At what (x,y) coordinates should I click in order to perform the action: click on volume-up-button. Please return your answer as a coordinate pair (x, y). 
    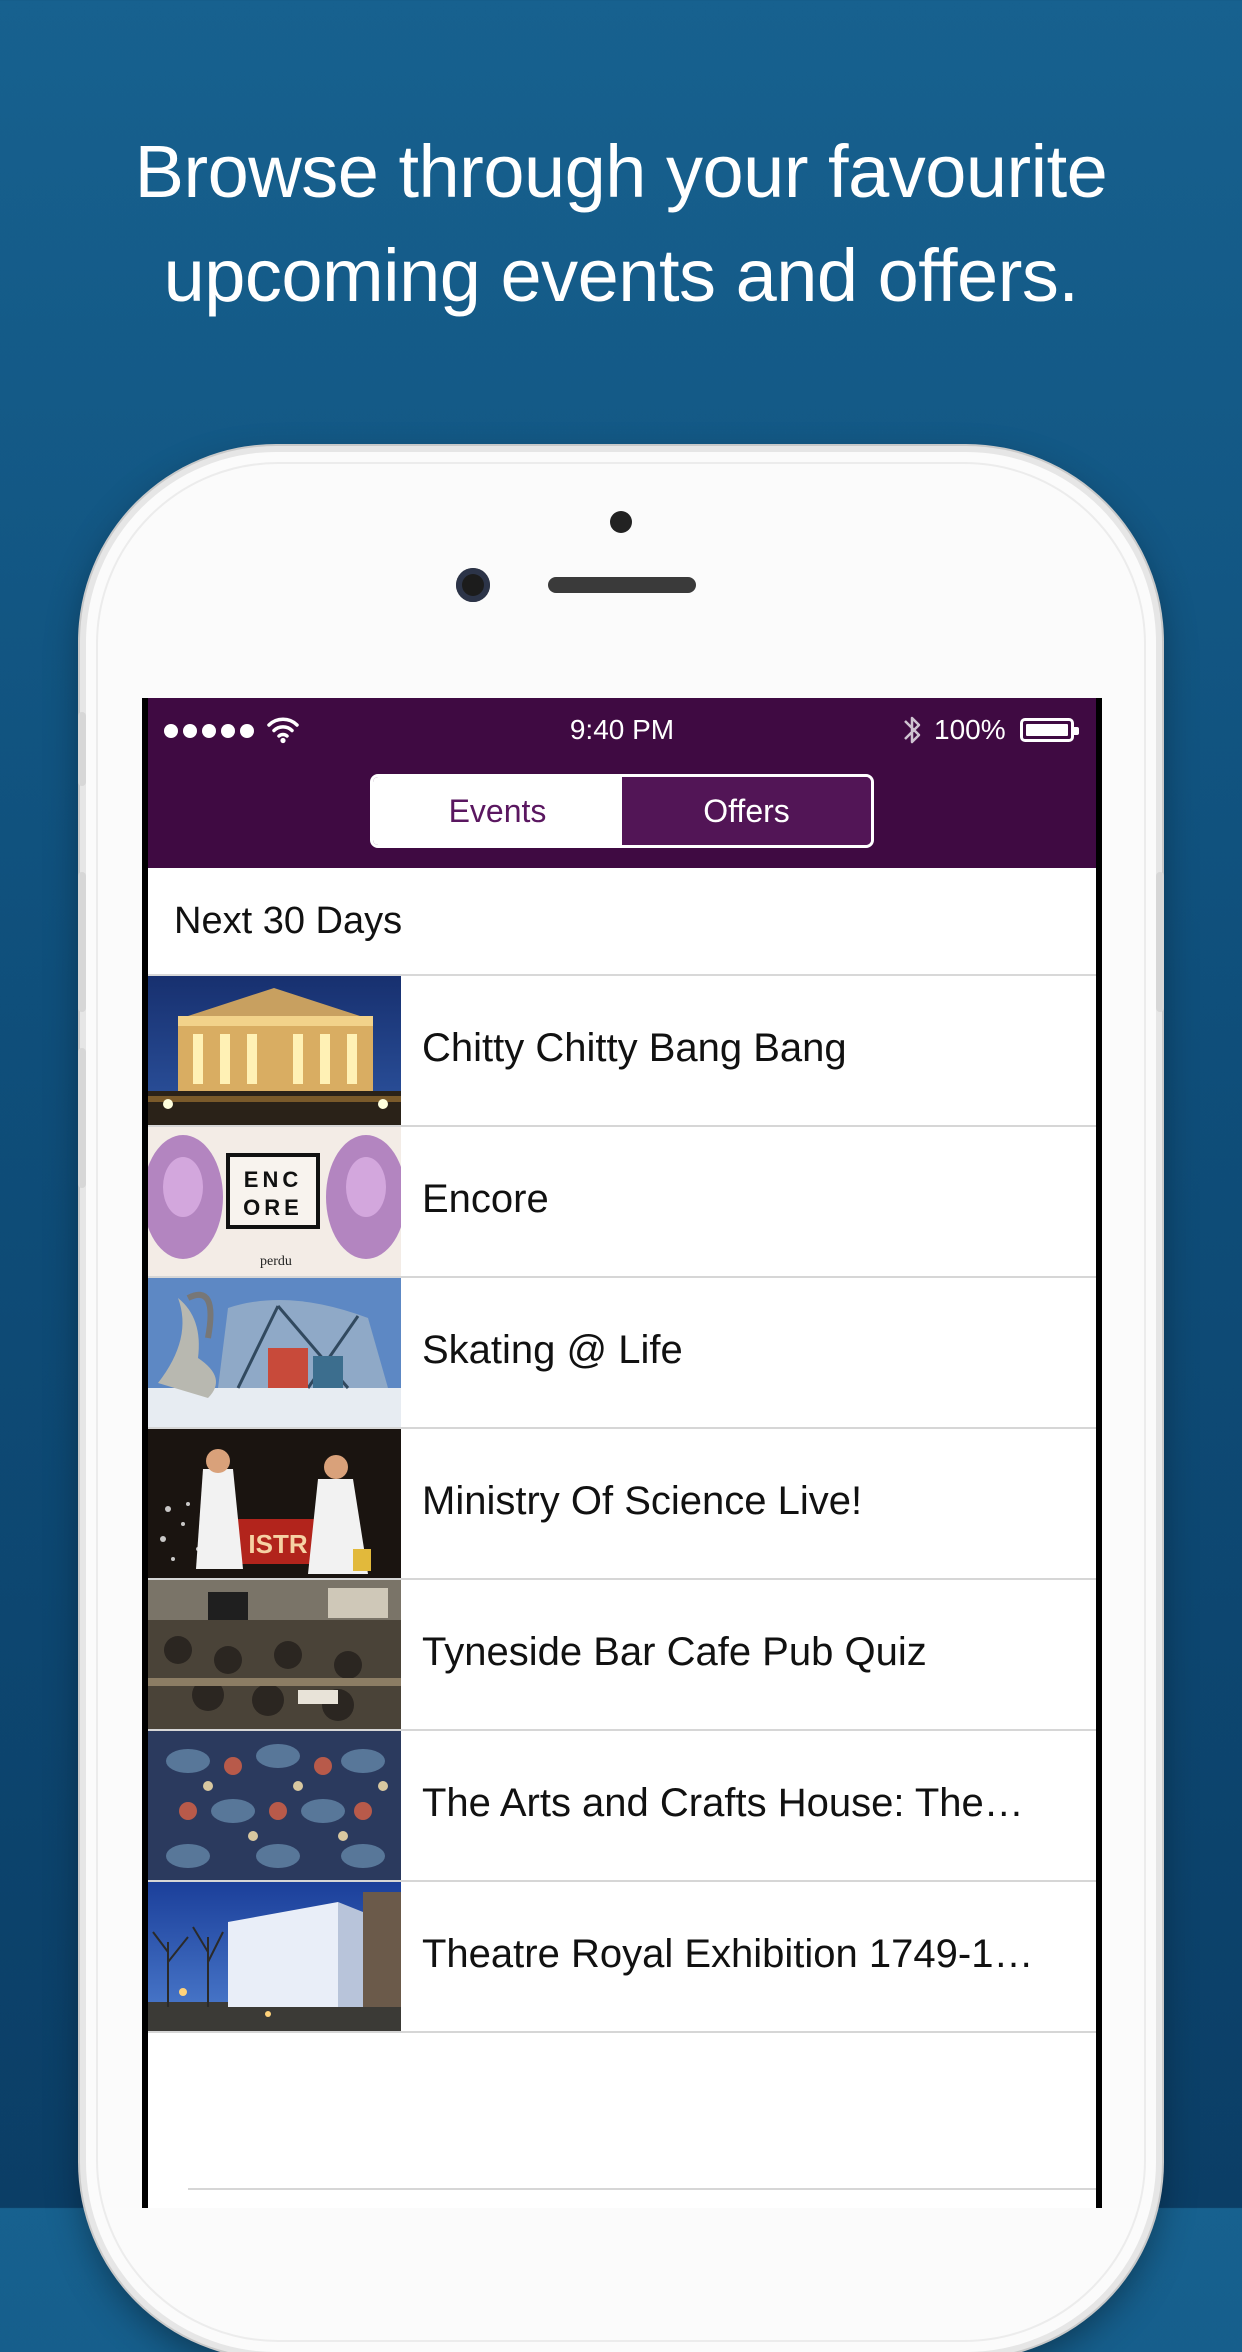
    Looking at the image, I should click on (82, 942).